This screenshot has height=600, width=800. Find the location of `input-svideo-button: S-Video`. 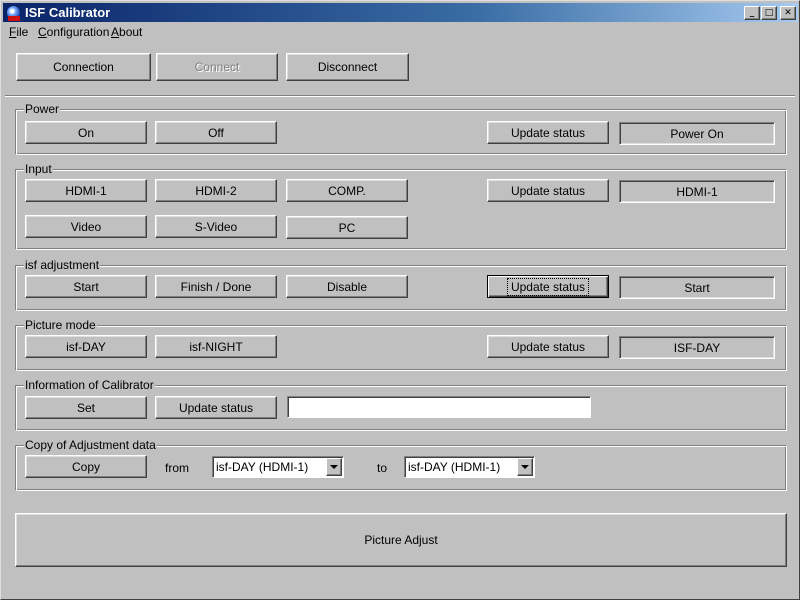

input-svideo-button: S-Video is located at coordinates (216, 226).